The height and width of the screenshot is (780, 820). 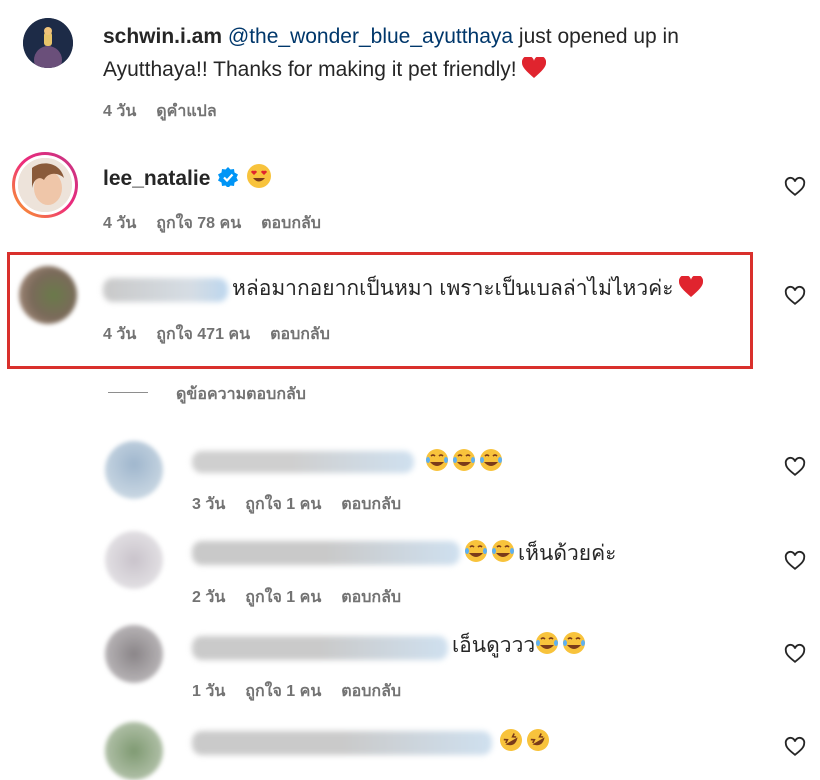 What do you see at coordinates (228, 180) in the screenshot?
I see `verified-badge-icon` at bounding box center [228, 180].